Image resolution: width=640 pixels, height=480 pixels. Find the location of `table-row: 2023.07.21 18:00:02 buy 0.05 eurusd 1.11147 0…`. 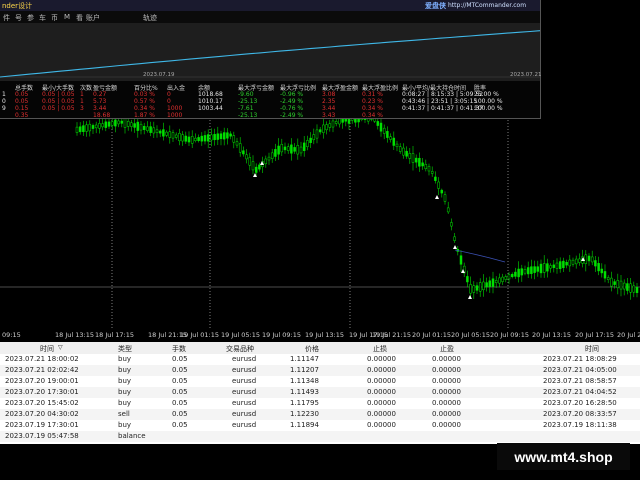

table-row: 2023.07.21 18:00:02 buy 0.05 eurusd 1.11147 0… is located at coordinates (320, 359).